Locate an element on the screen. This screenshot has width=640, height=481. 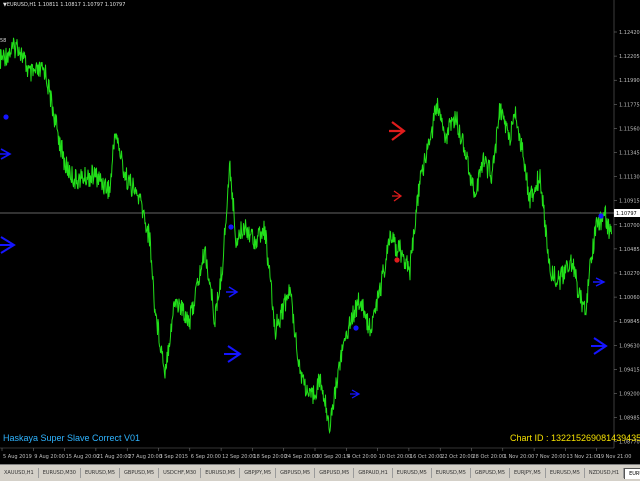
time-tick-label: 7 Nov 20:00 is located at coordinates (550, 457).